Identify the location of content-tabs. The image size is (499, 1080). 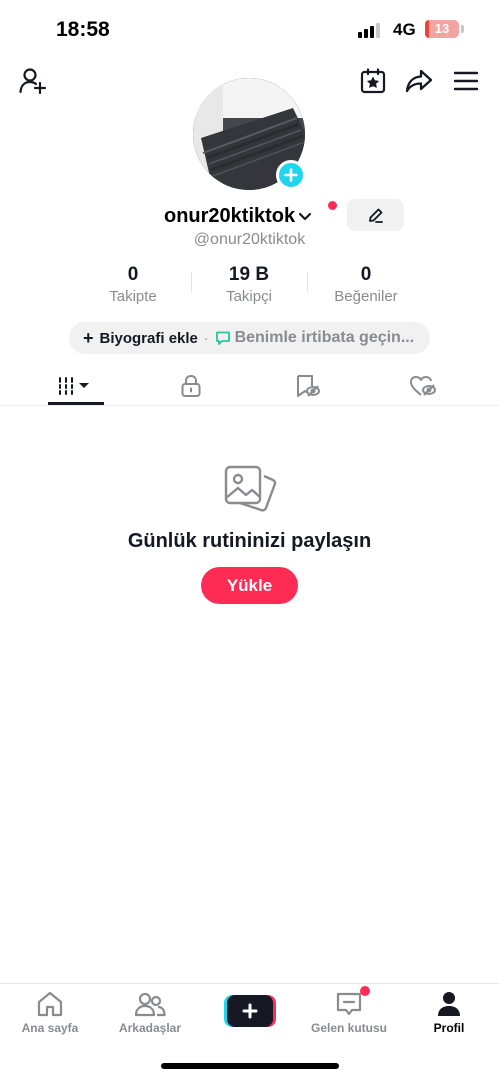
(249, 386).